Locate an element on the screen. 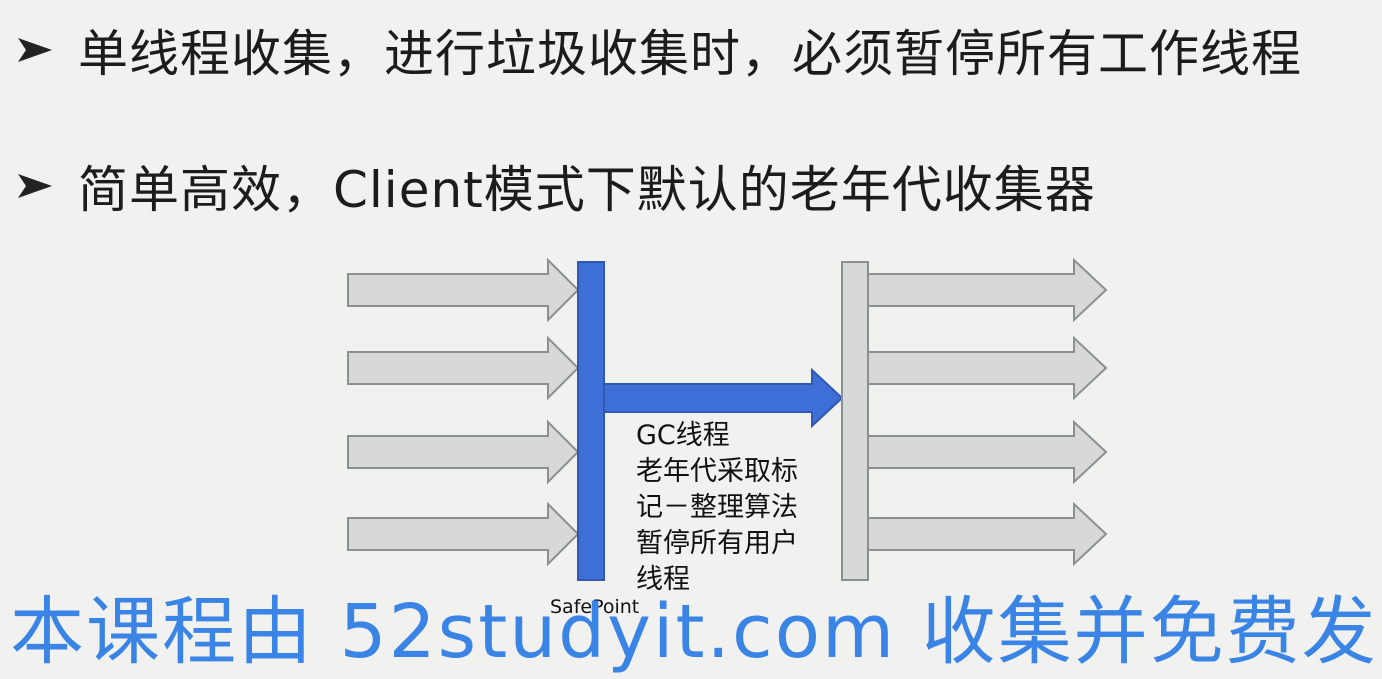  gc-note-line: 记－整理算法 is located at coordinates (717, 507).